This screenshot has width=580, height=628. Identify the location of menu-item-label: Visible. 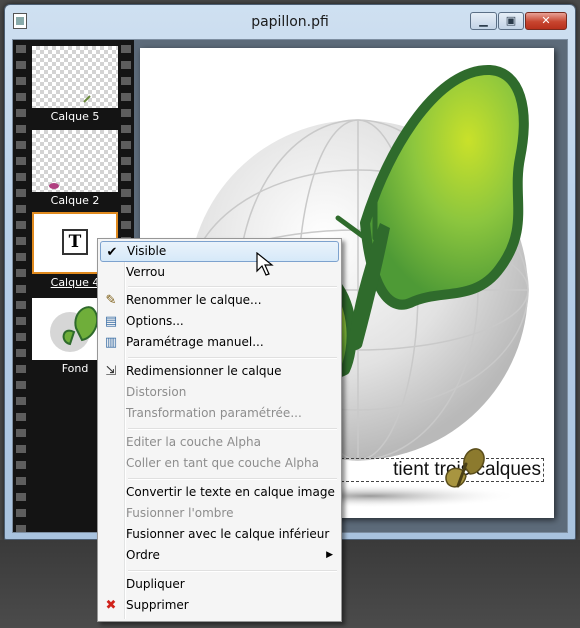
(147, 251).